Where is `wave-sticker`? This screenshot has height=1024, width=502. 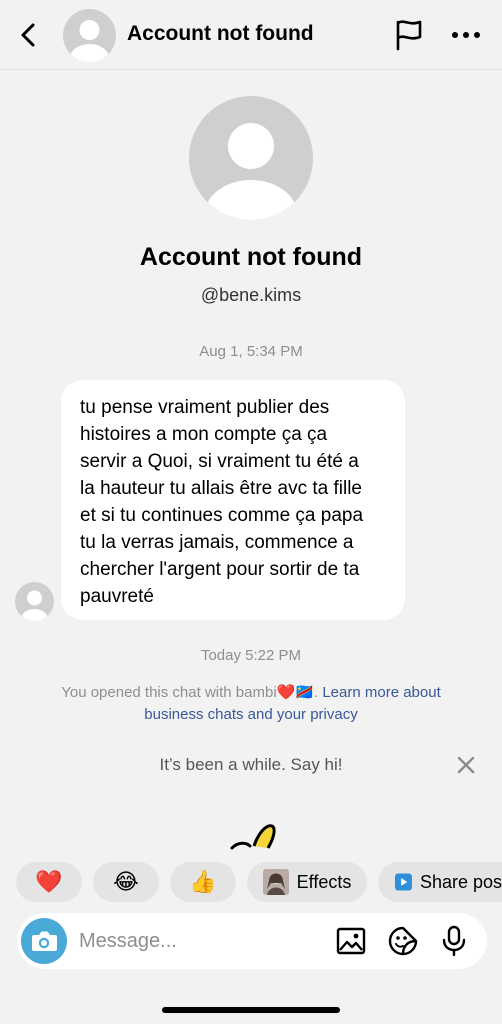 wave-sticker is located at coordinates (254, 835).